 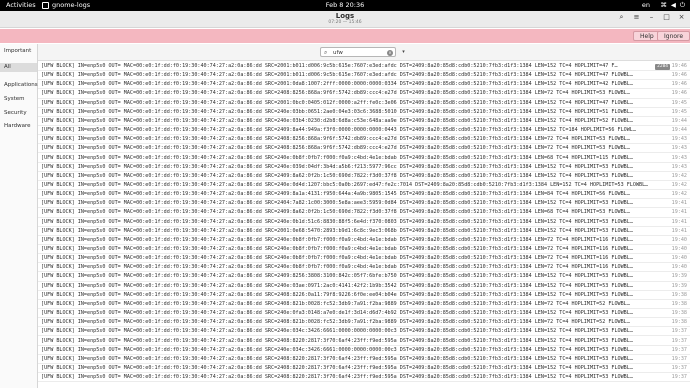 What do you see at coordinates (338, 52) in the screenshot?
I see `search-value: ufw` at bounding box center [338, 52].